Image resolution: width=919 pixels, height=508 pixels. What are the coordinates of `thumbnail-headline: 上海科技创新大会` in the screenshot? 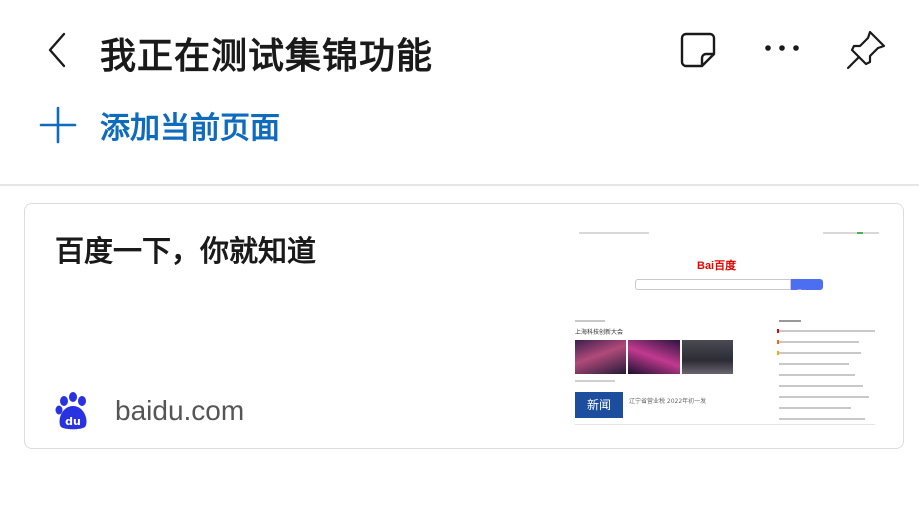 It's located at (599, 332).